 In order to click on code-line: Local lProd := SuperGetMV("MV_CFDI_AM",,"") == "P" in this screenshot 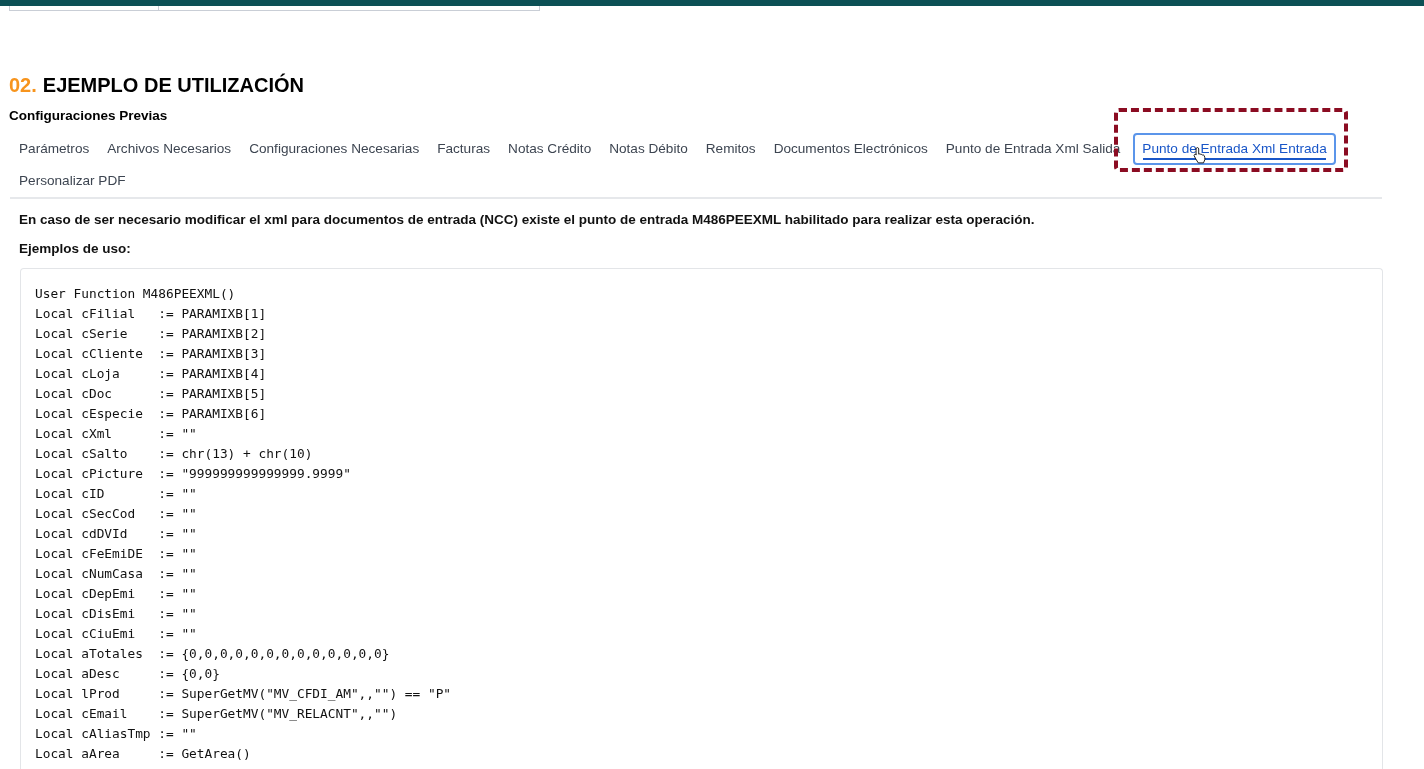, I will do `click(243, 694)`.